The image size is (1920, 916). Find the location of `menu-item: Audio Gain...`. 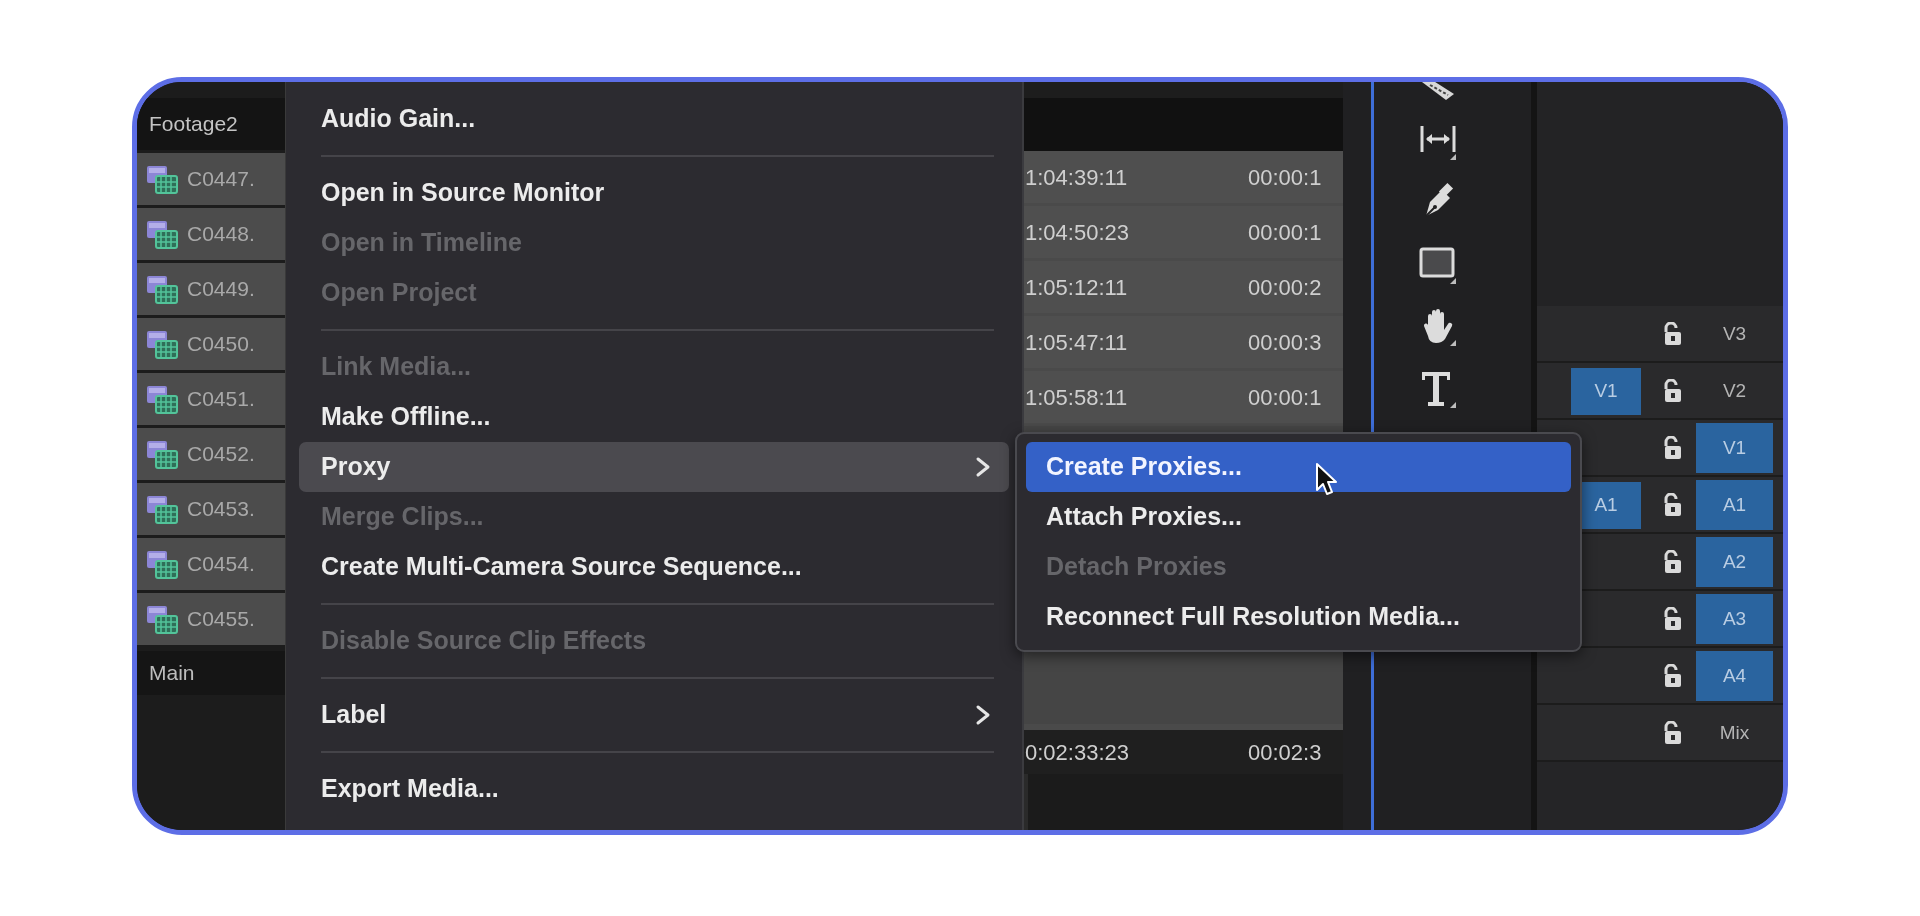

menu-item: Audio Gain... is located at coordinates (654, 119).